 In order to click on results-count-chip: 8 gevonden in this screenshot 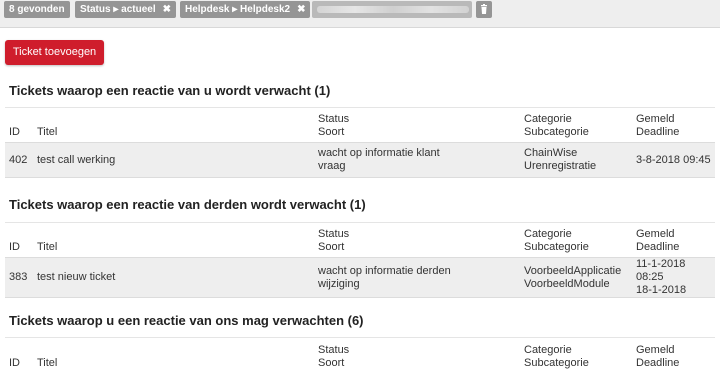, I will do `click(37, 9)`.